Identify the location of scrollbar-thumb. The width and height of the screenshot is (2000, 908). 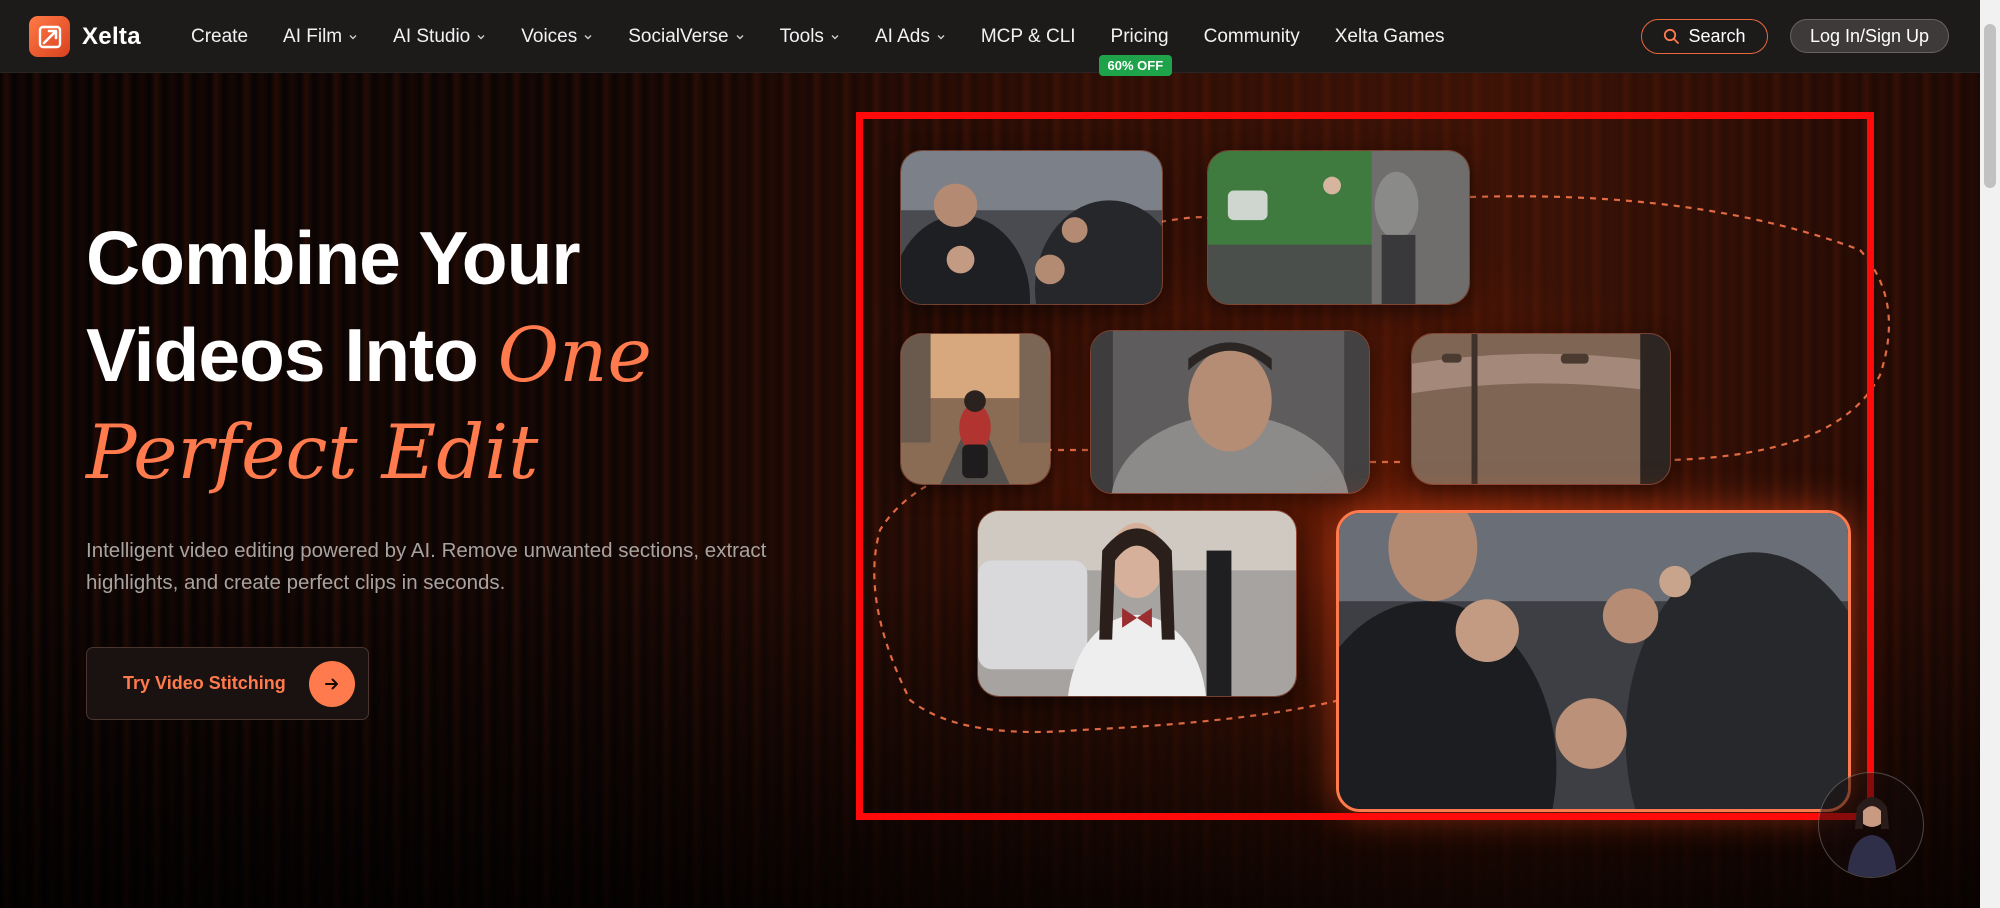
(1990, 106).